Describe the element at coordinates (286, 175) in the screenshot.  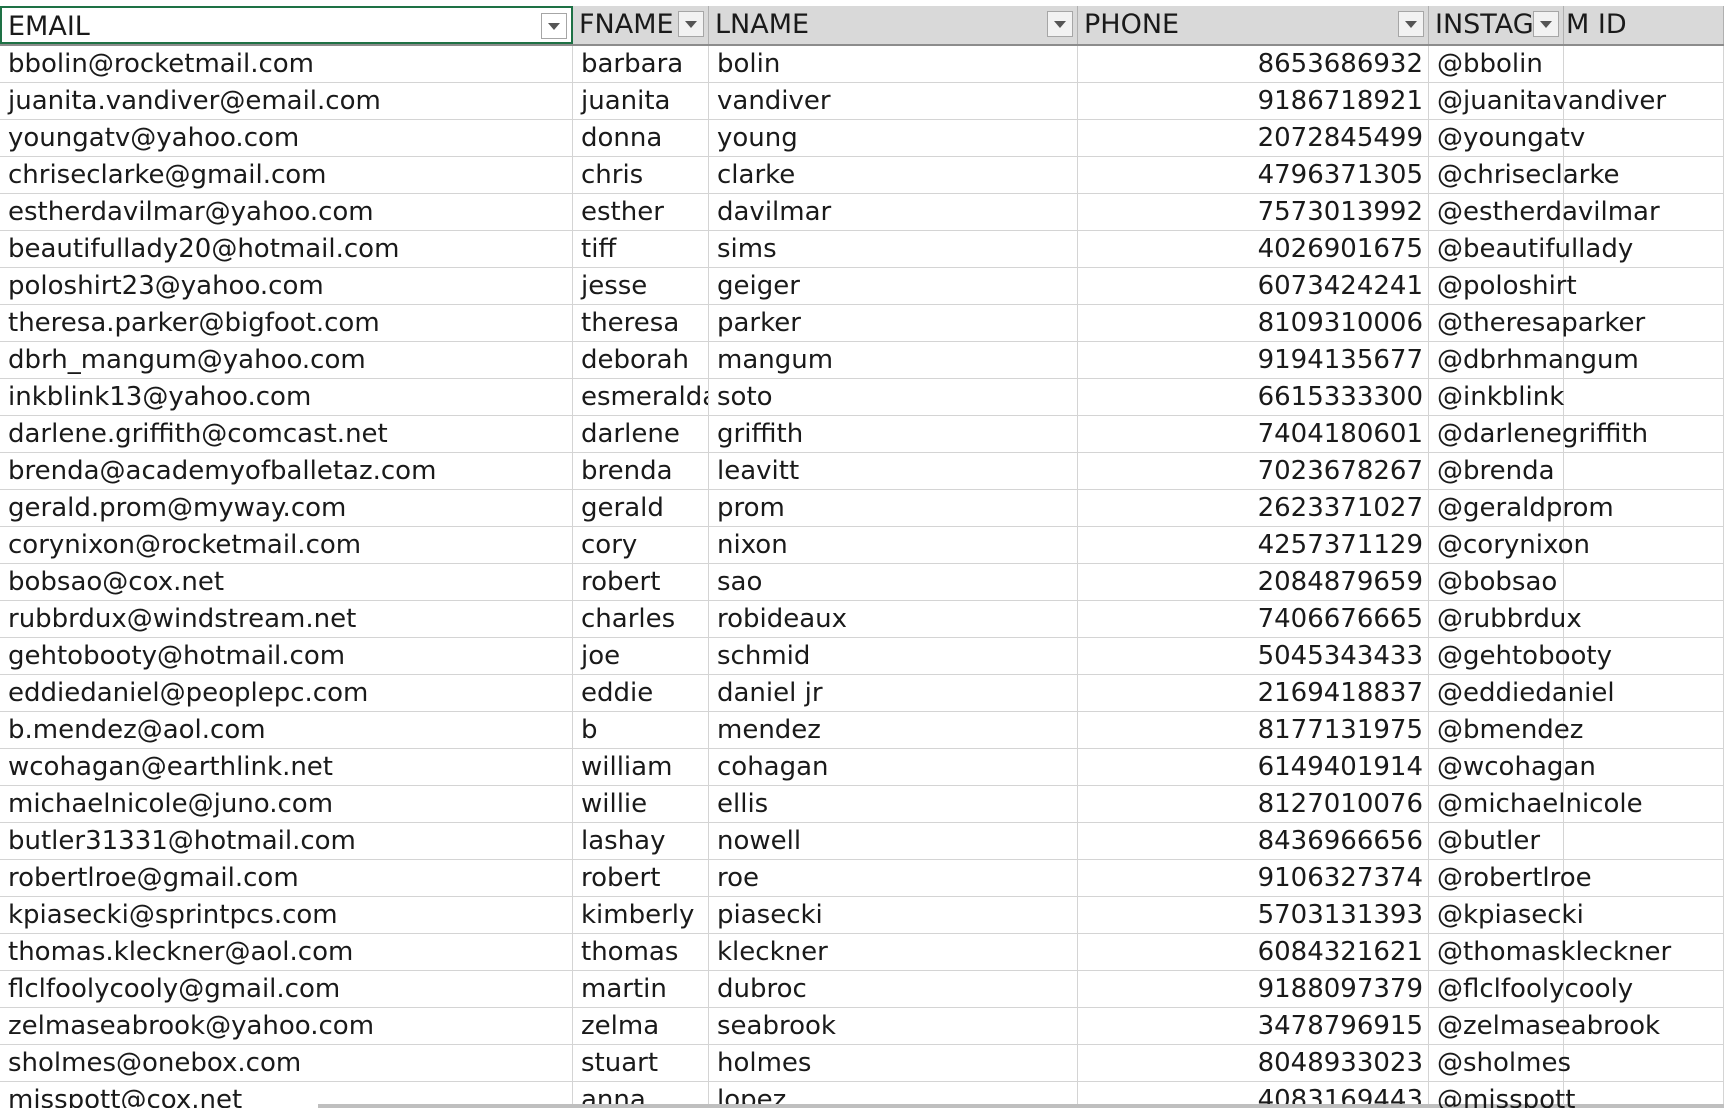
I see `cell-email: chriseclarke@gmail.com` at that location.